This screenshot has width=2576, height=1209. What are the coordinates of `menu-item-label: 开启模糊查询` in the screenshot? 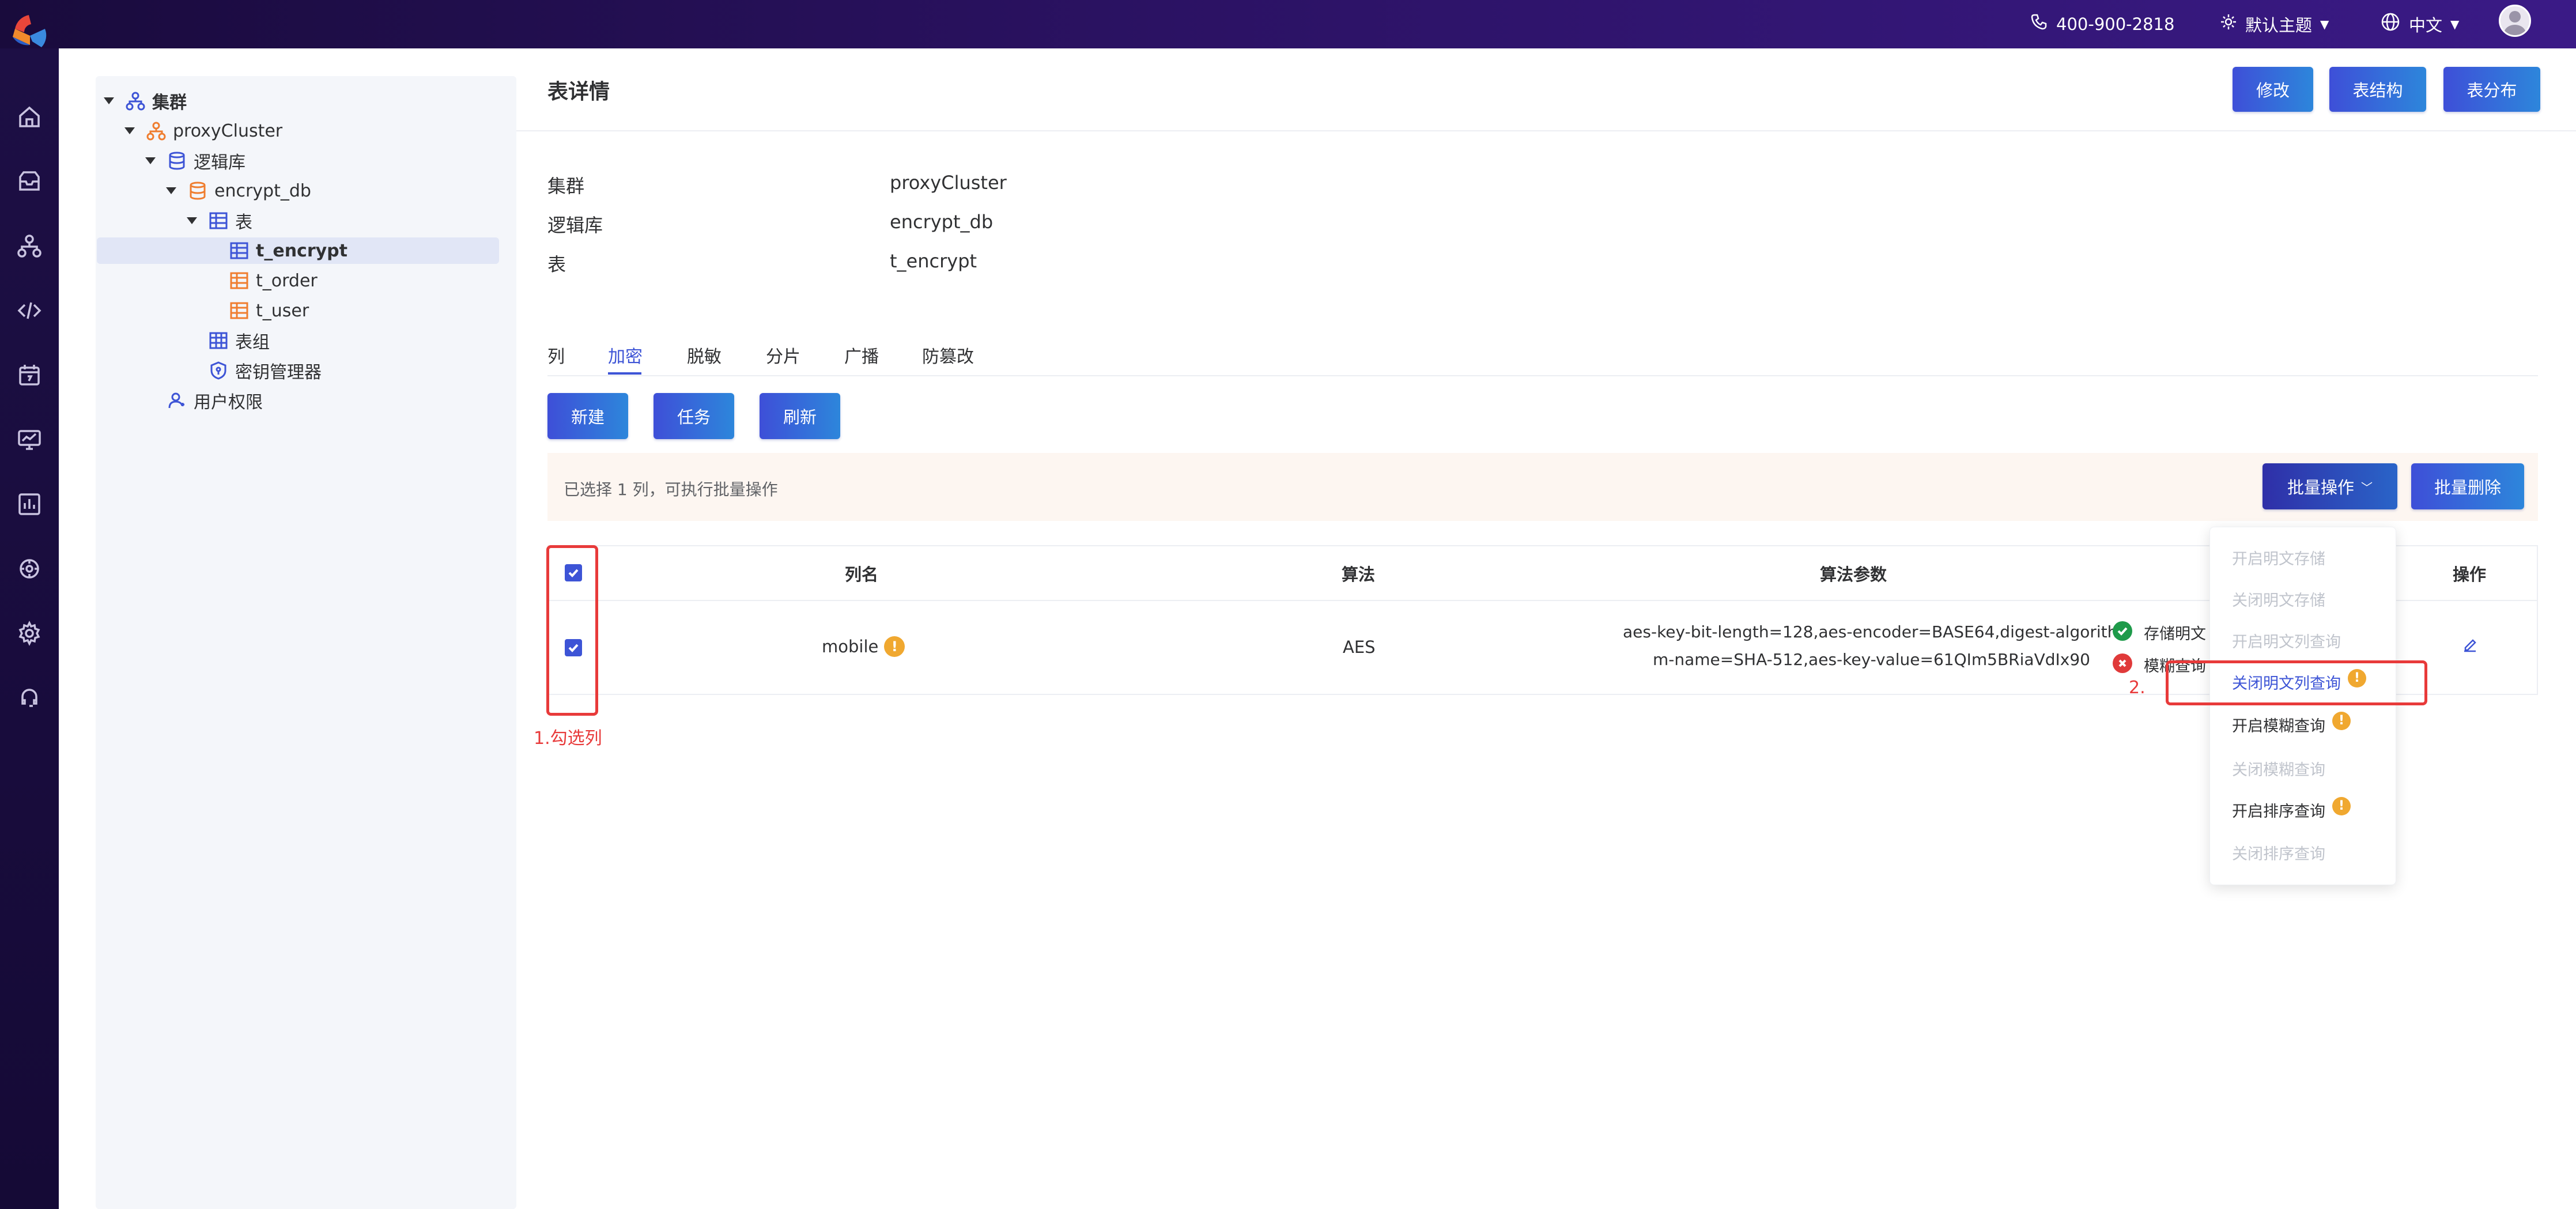 It's located at (2278, 726).